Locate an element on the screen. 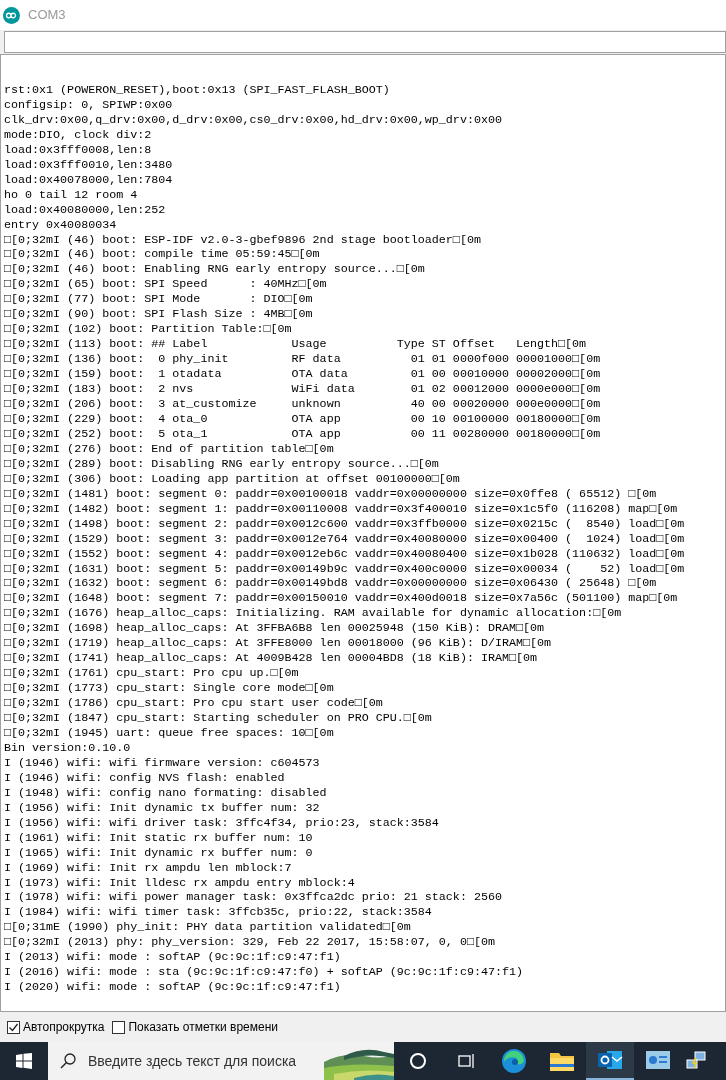  mail-app-icon is located at coordinates (610, 1060).